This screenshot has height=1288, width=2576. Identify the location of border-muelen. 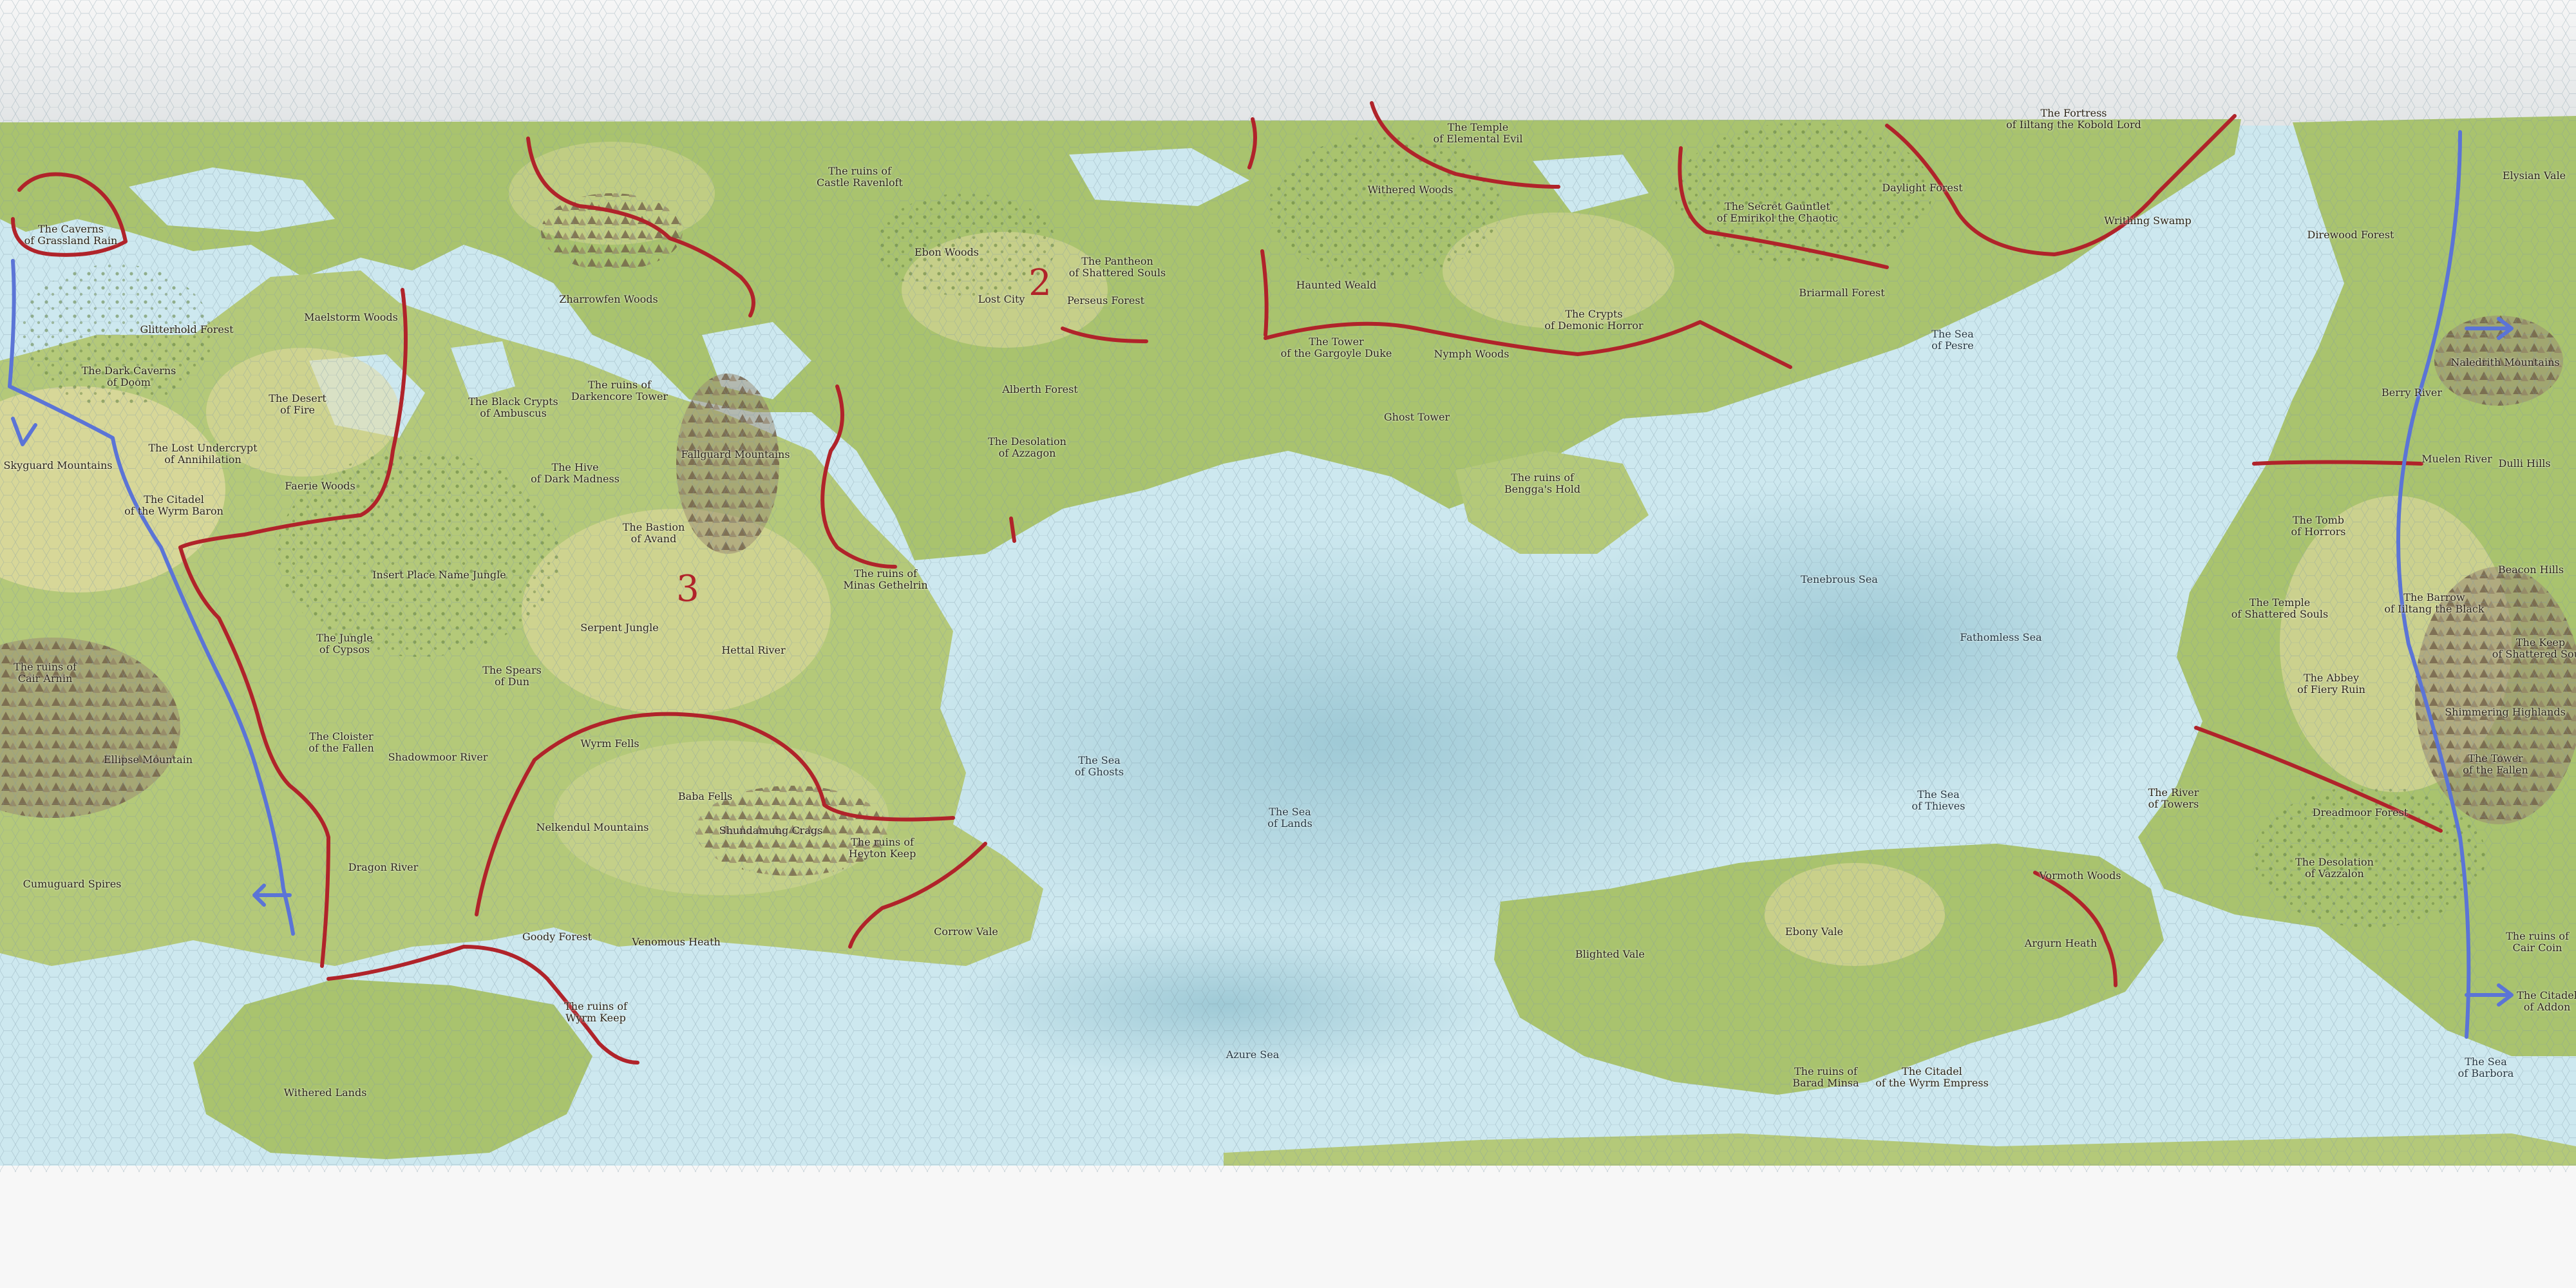
(2337, 463).